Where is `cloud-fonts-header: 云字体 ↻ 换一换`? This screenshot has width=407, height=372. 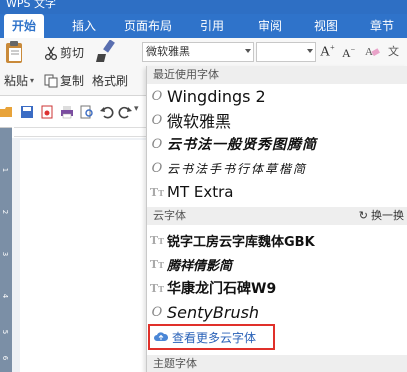 cloud-fonts-header: 云字体 ↻ 换一换 is located at coordinates (277, 216).